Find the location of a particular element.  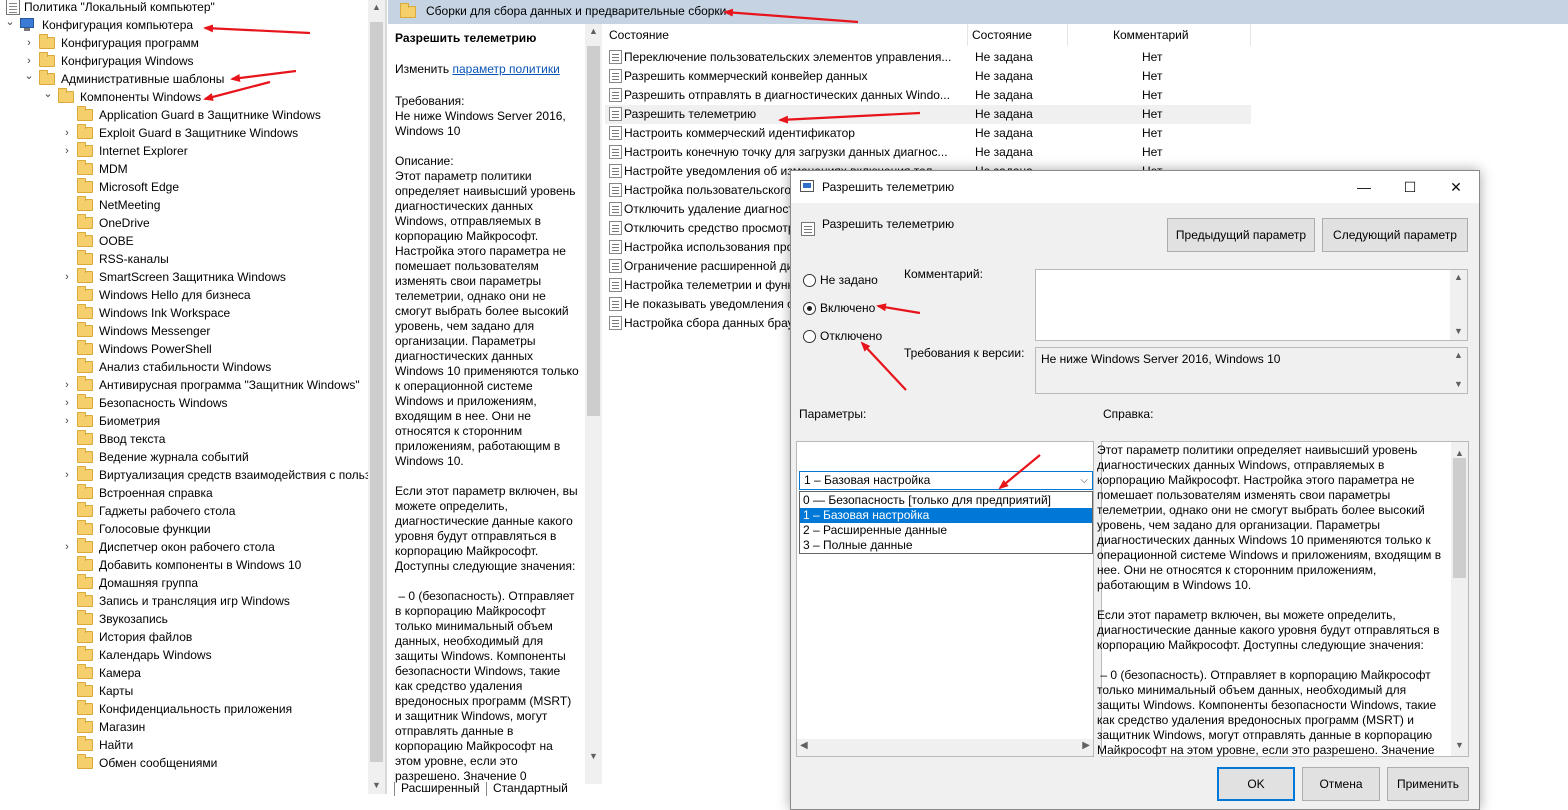

tree-item: › Конфигурация программ is located at coordinates (184, 43).